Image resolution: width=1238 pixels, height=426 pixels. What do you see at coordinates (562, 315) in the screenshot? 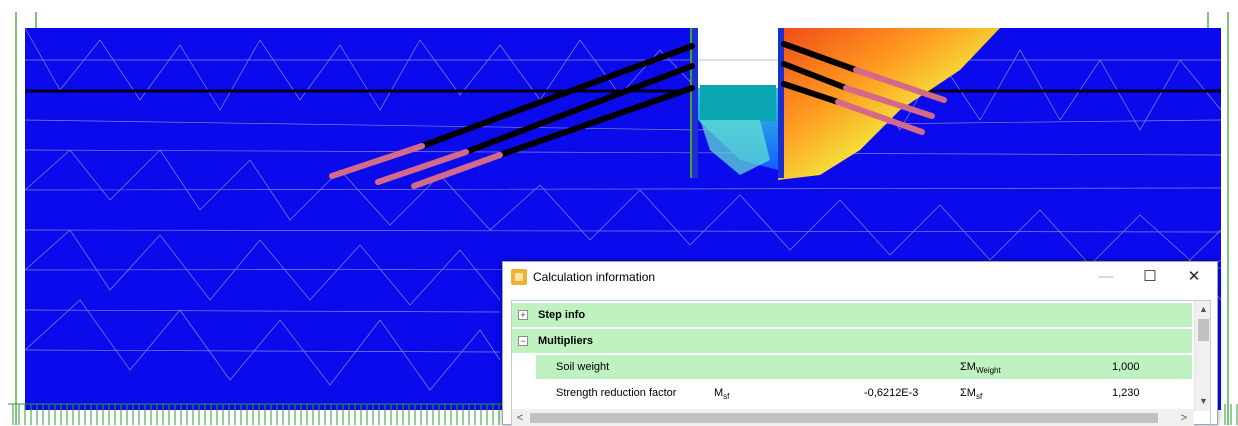
I see `section-label: Step info` at bounding box center [562, 315].